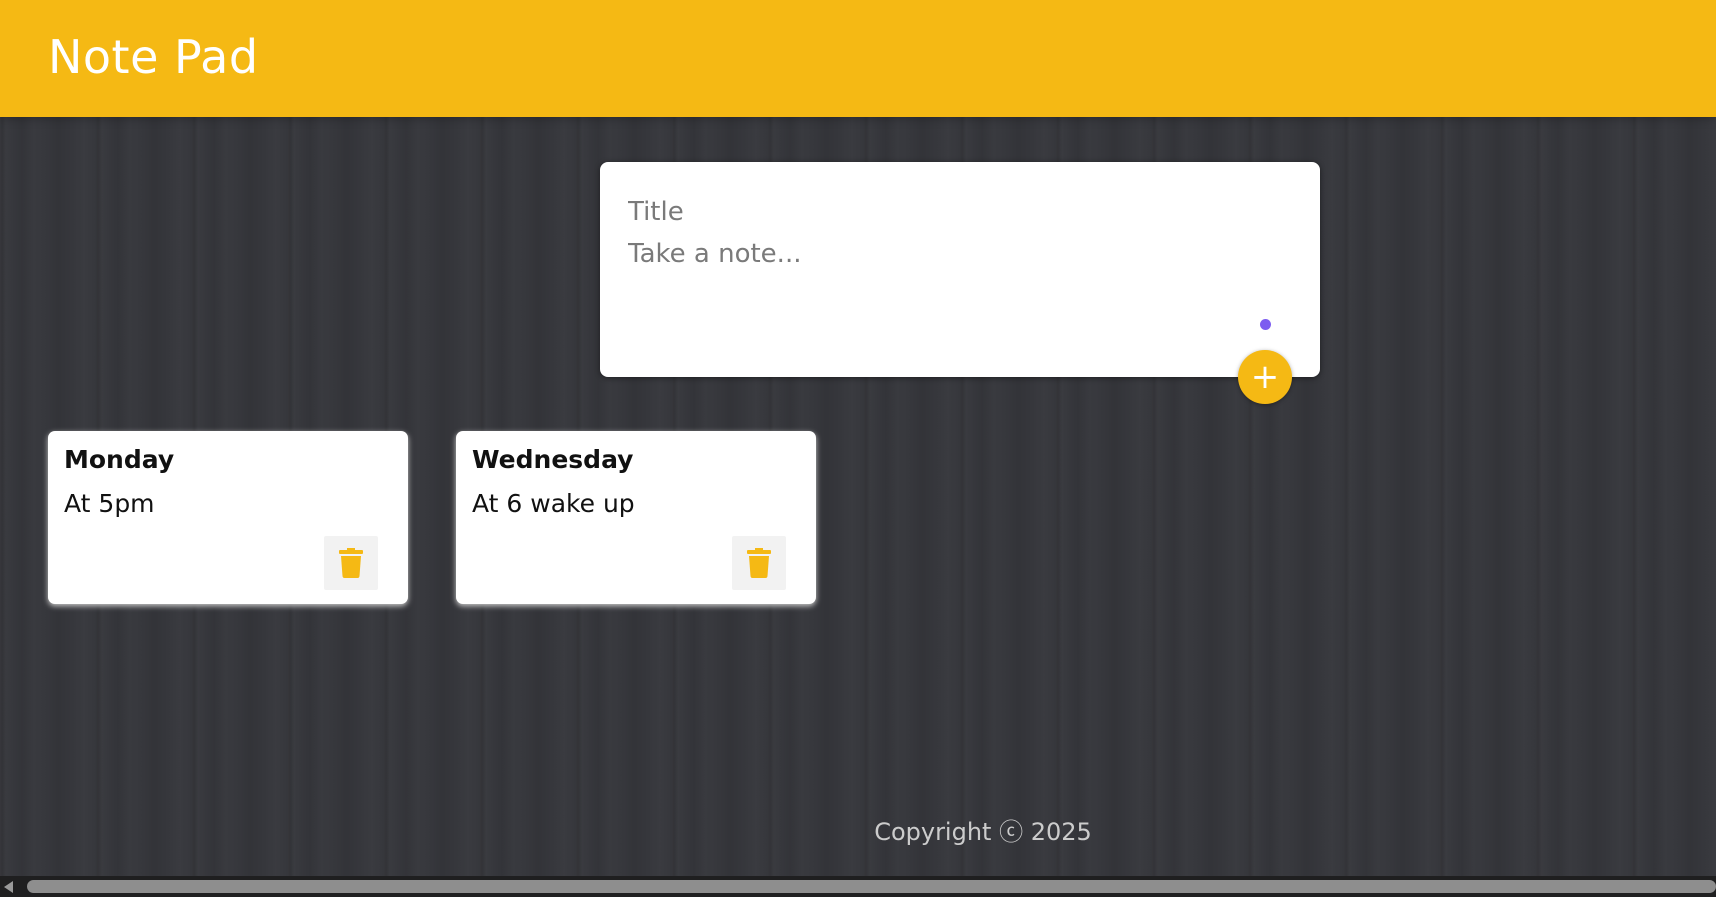 The image size is (1716, 897). Describe the element at coordinates (553, 459) in the screenshot. I see `note-title: Wednesday` at that location.